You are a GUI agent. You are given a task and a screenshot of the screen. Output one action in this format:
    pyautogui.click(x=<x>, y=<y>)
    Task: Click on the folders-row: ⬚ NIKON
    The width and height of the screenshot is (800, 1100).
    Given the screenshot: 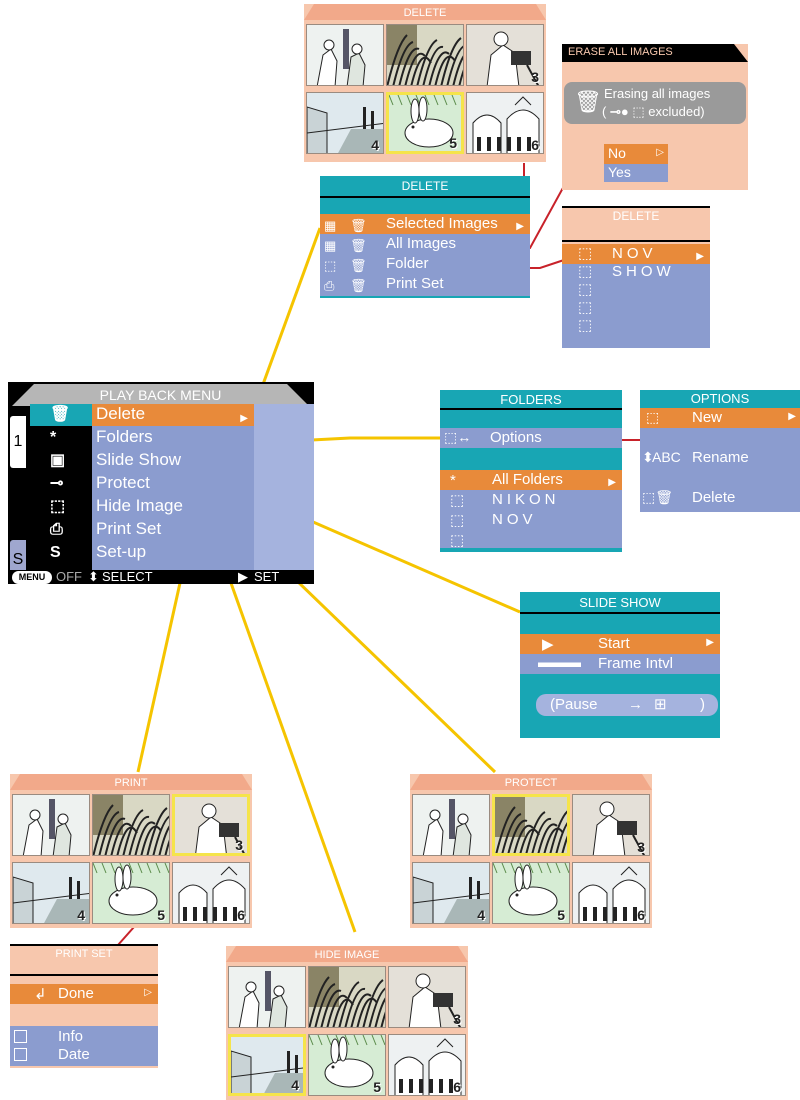 What is the action you would take?
    pyautogui.click(x=531, y=500)
    